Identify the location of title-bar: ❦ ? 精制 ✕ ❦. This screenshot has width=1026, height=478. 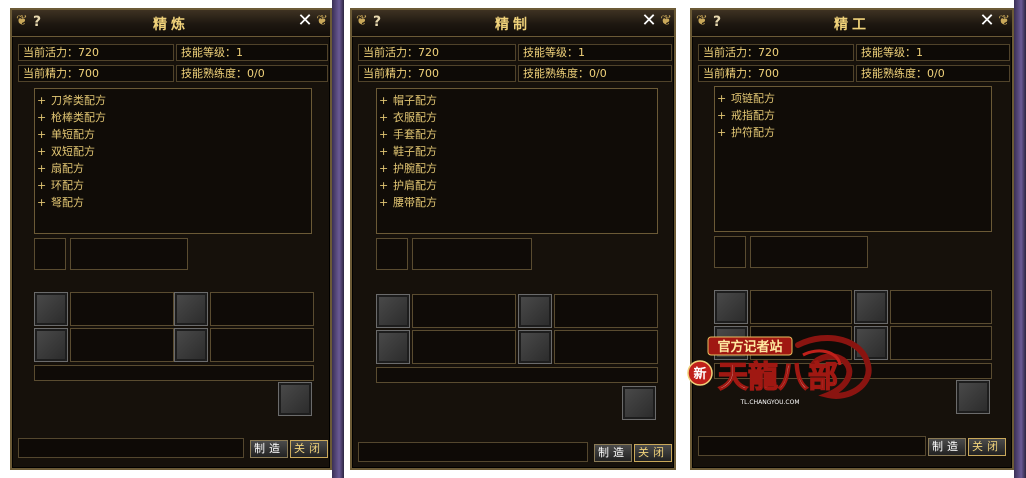
(513, 23).